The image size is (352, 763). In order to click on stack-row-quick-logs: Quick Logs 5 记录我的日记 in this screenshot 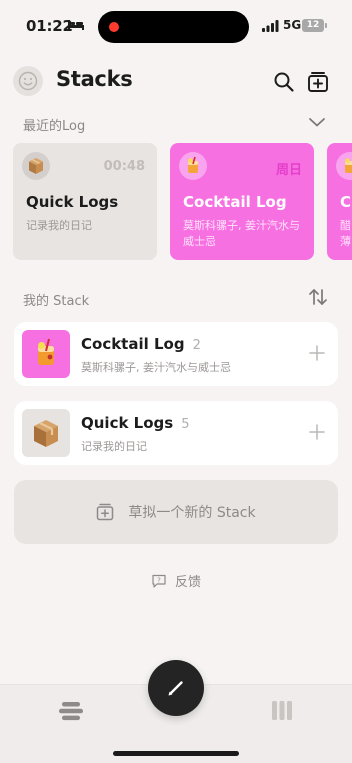, I will do `click(176, 433)`.